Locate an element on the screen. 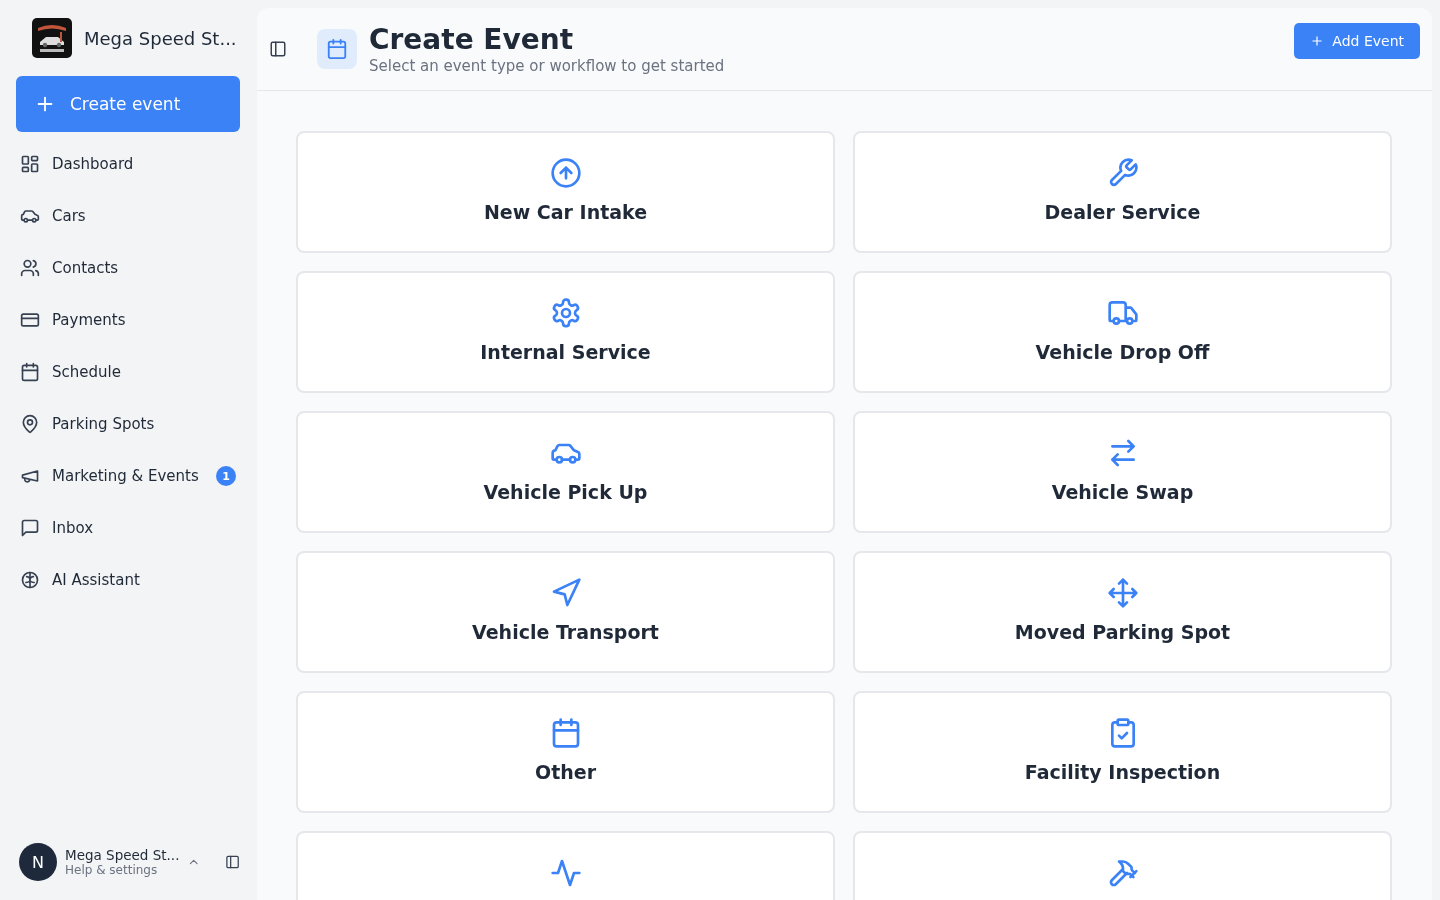  users-icon is located at coordinates (30, 268).